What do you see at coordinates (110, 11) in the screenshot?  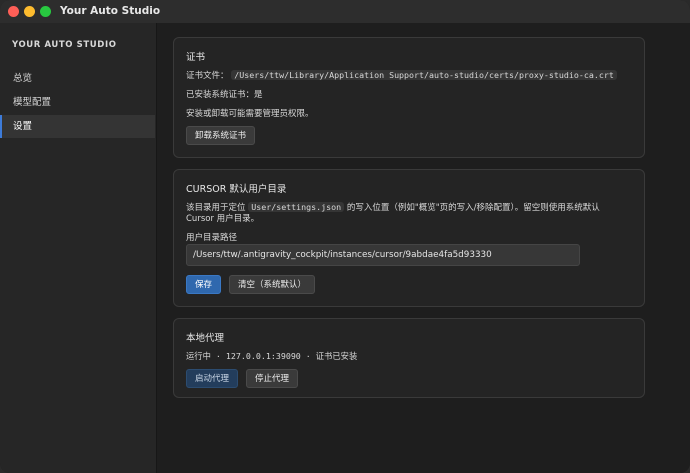 I see `window-title: Your Auto Studio` at bounding box center [110, 11].